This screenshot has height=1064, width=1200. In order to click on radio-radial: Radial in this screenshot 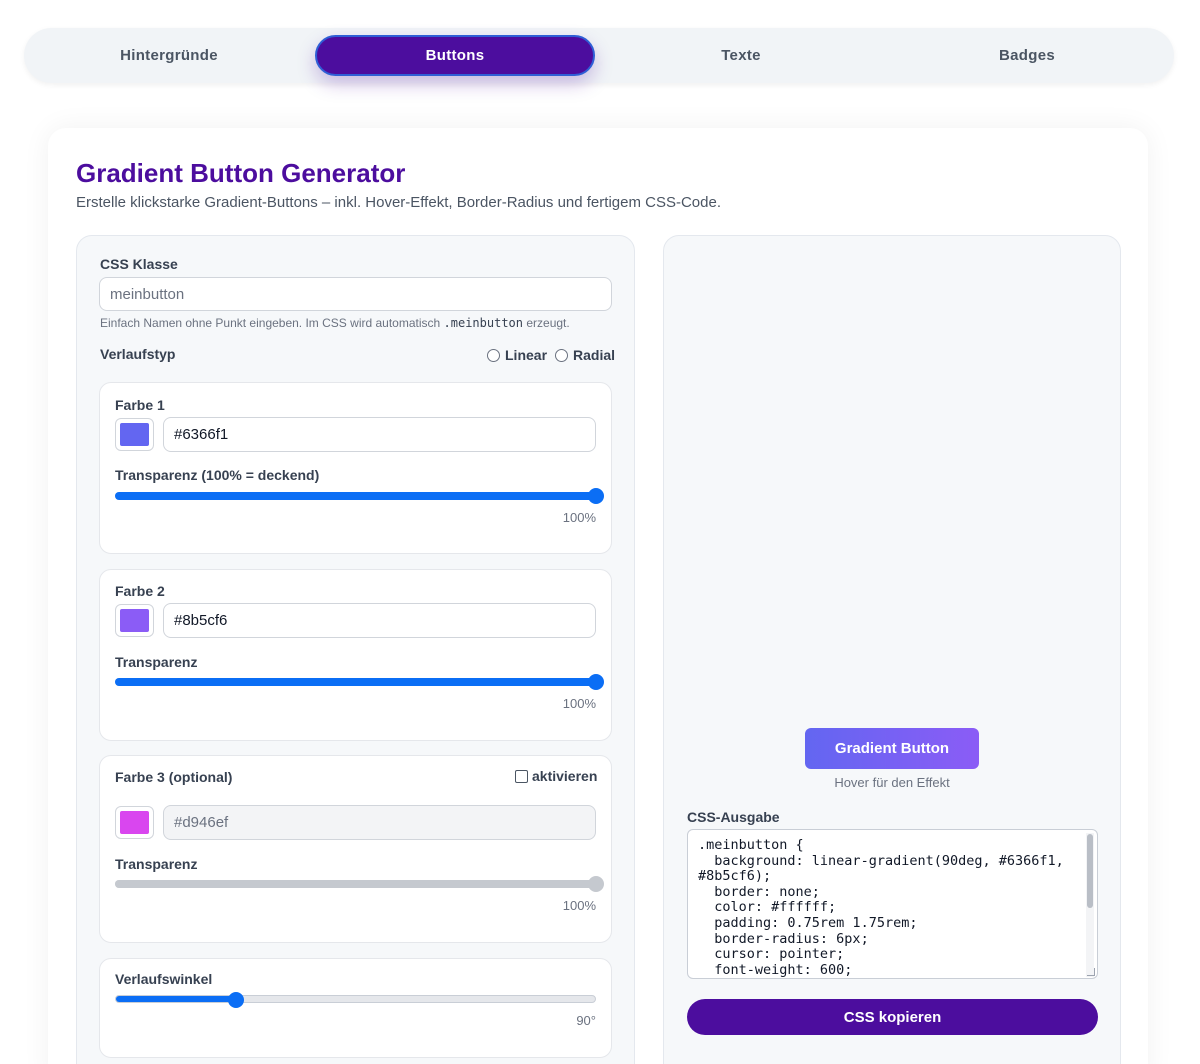, I will do `click(585, 355)`.